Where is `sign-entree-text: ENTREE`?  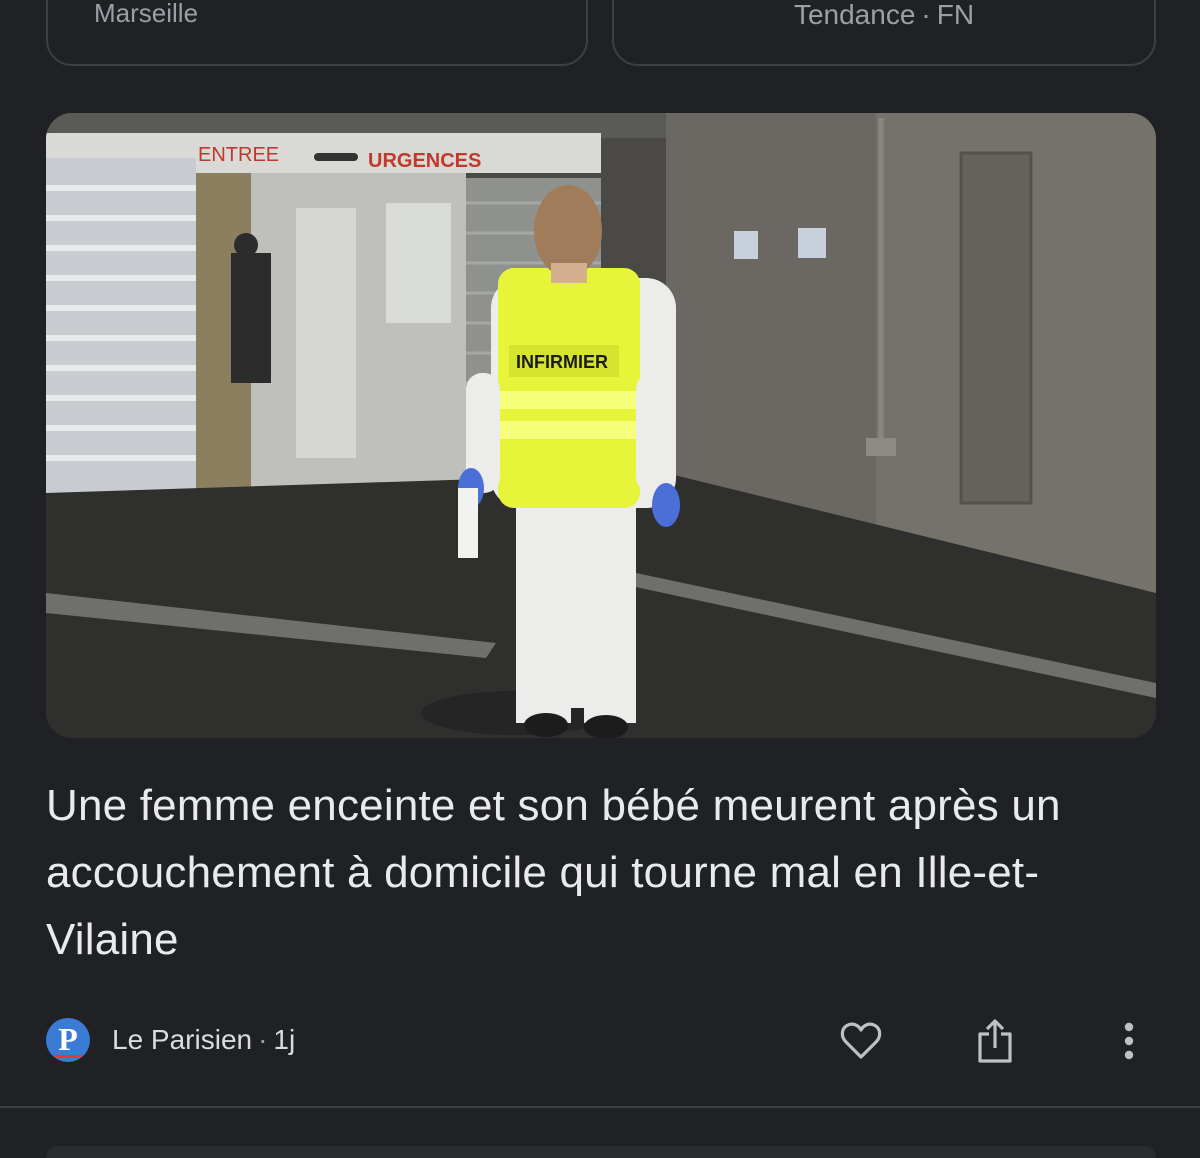
sign-entree-text: ENTREE is located at coordinates (238, 155).